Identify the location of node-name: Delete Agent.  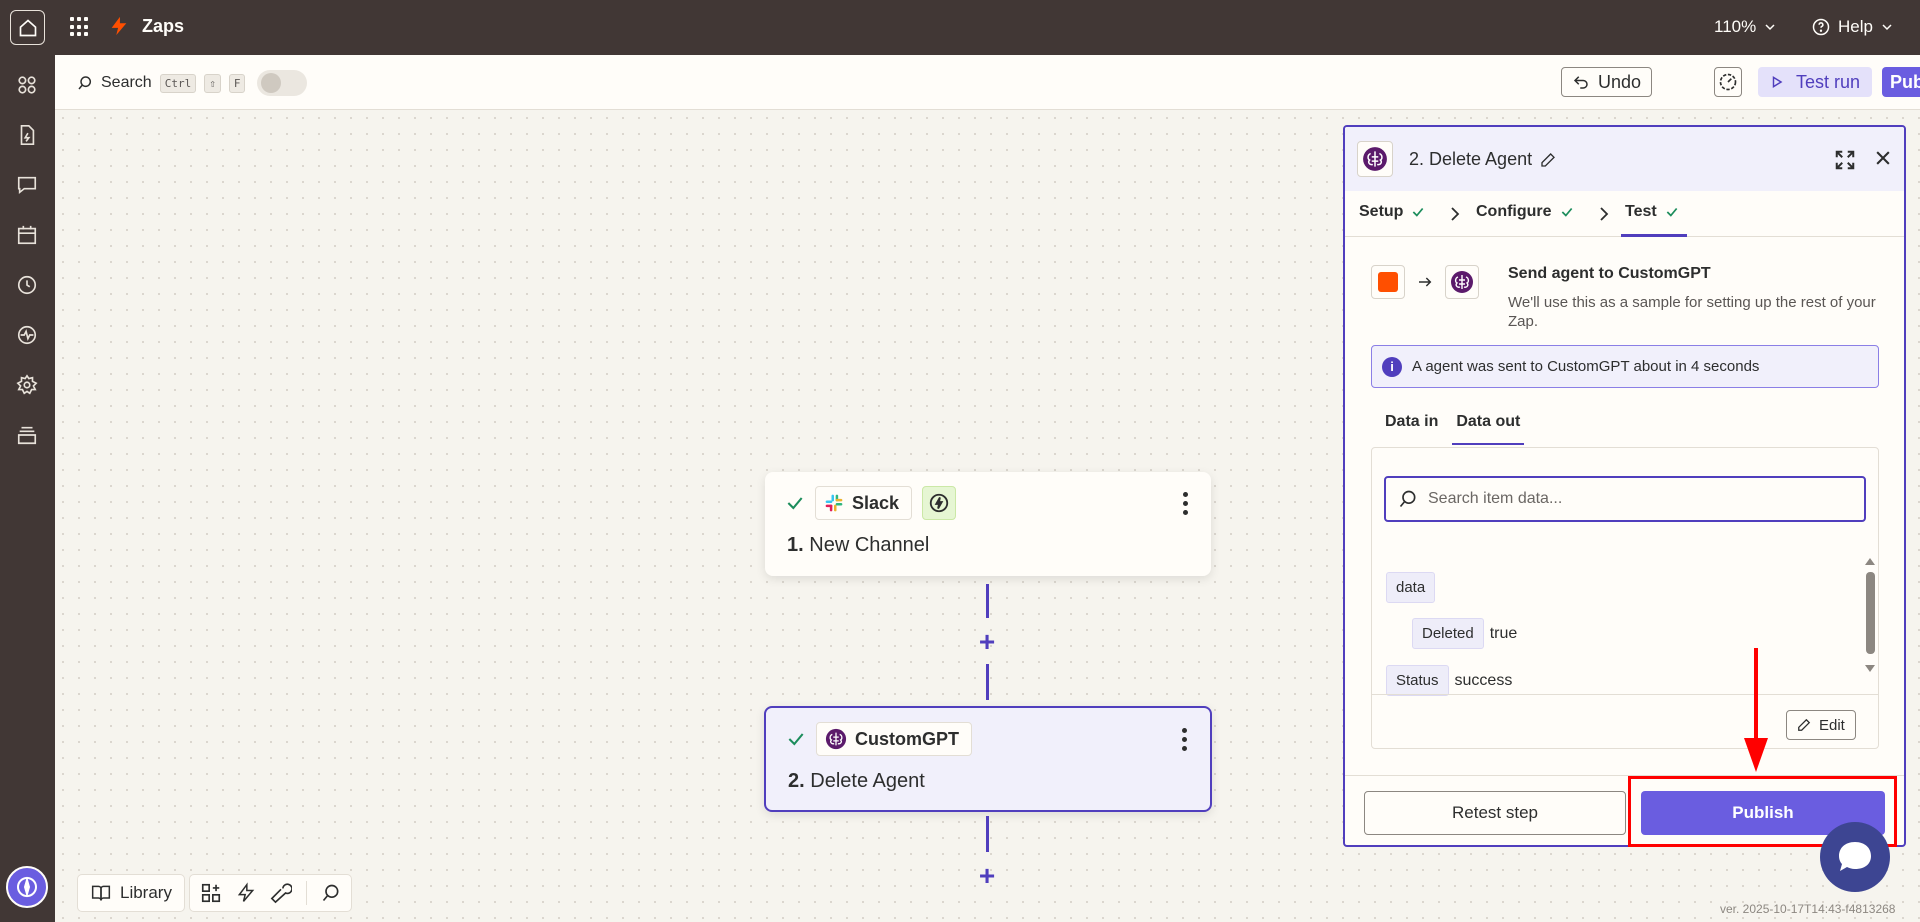
(867, 781).